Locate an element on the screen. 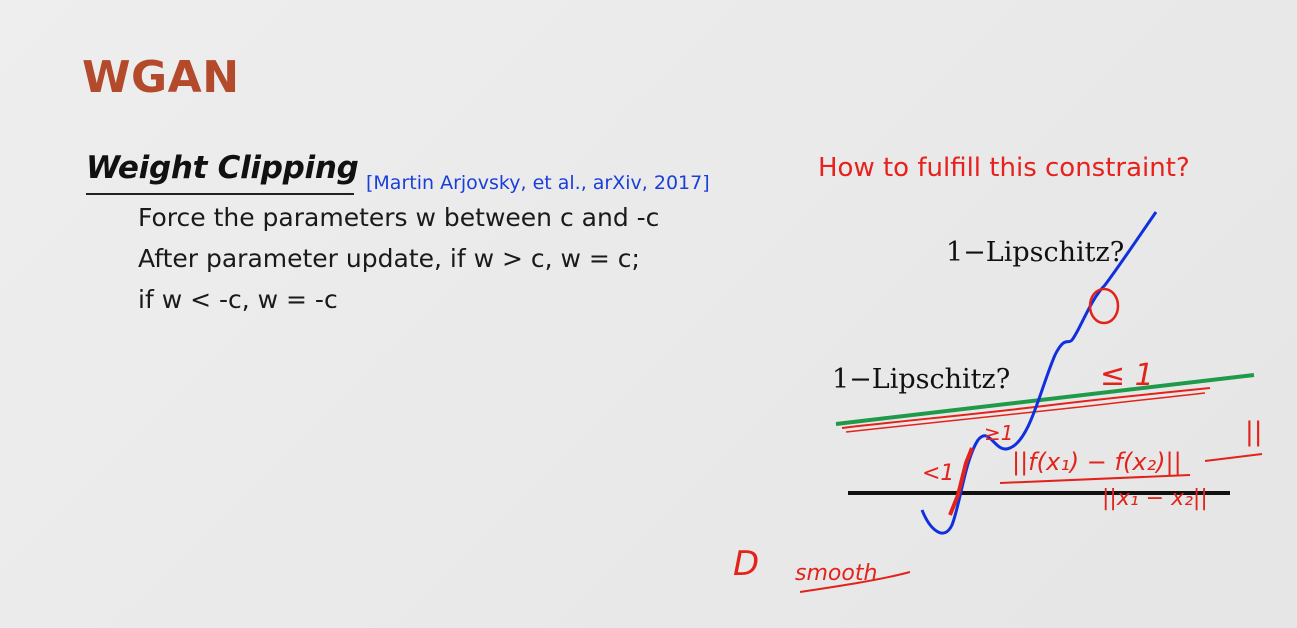 The width and height of the screenshot is (1297, 628). slide-title: WGAN is located at coordinates (161, 77).